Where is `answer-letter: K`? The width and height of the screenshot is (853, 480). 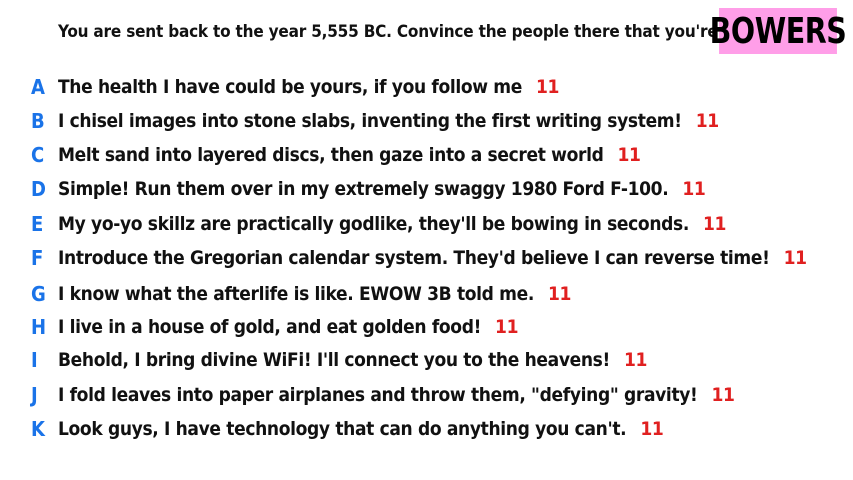
answer-letter: K is located at coordinates (38, 429).